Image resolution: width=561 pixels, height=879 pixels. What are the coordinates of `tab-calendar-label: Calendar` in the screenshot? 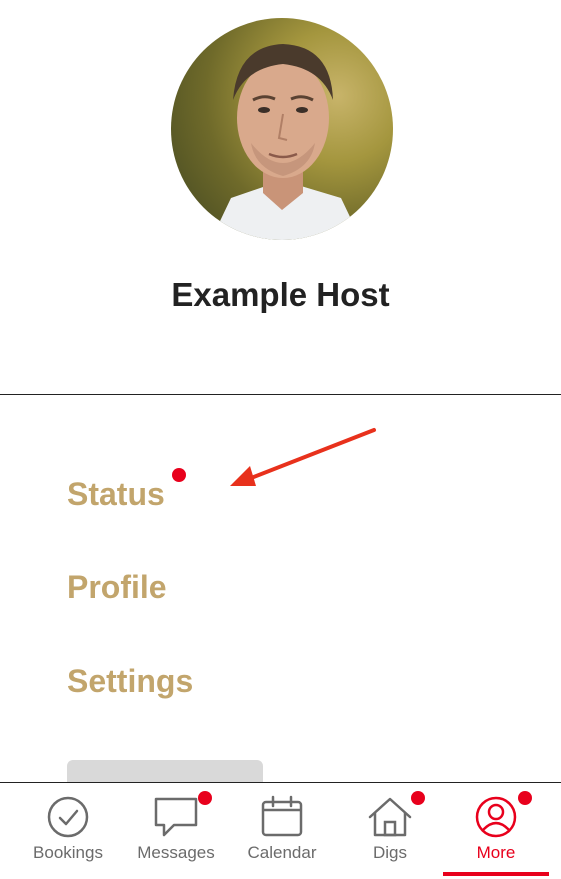 It's located at (282, 852).